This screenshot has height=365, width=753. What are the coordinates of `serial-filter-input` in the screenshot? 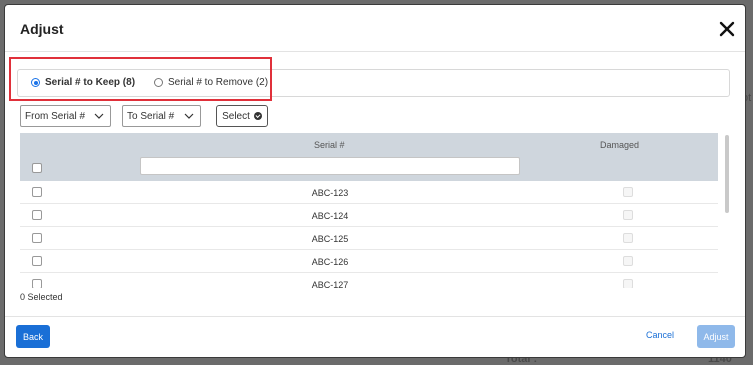 It's located at (330, 166).